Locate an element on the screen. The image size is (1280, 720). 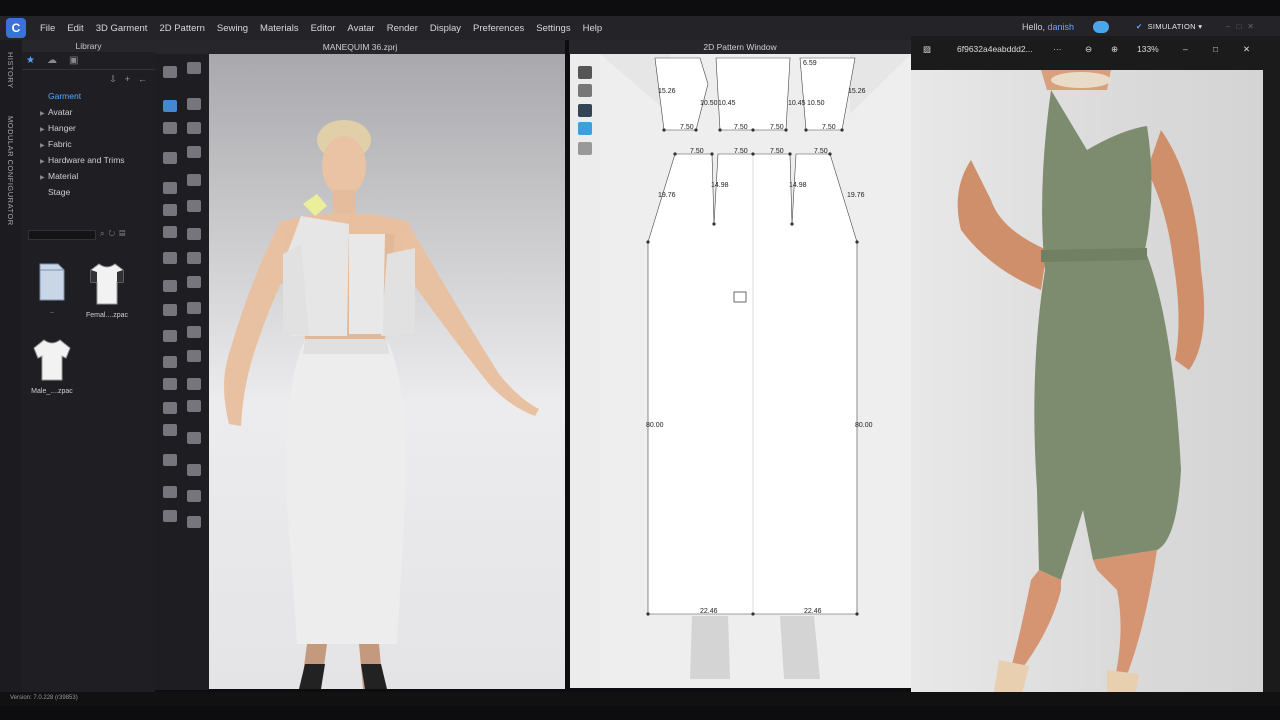
render-tool-icon is located at coordinates (194, 356).